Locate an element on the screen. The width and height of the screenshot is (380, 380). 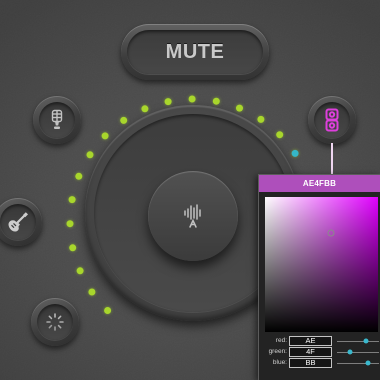
level-marker-led is located at coordinates (295, 153).